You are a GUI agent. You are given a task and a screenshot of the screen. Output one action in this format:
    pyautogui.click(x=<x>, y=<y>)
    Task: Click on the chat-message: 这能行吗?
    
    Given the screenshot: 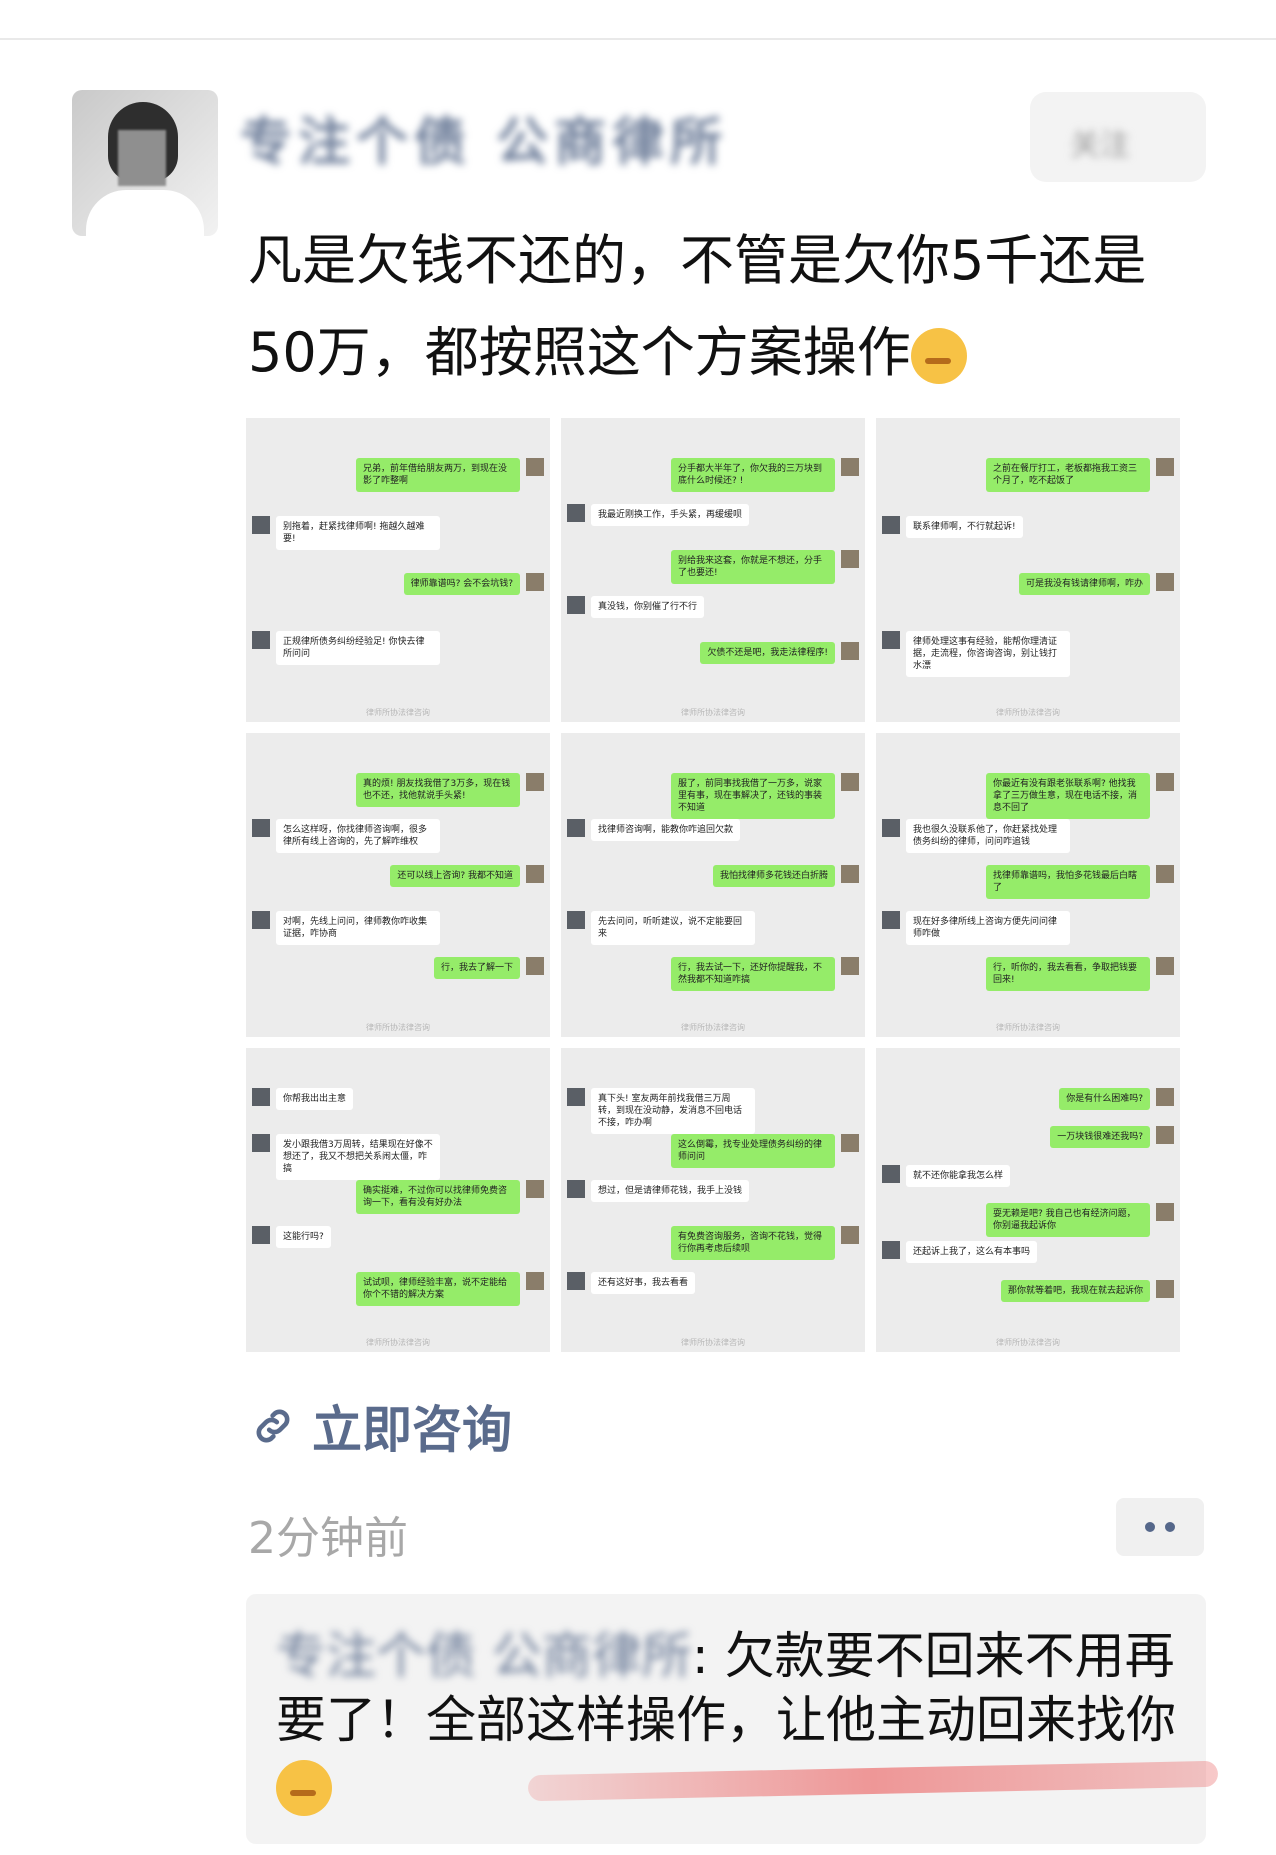 What is the action you would take?
    pyautogui.click(x=291, y=1237)
    